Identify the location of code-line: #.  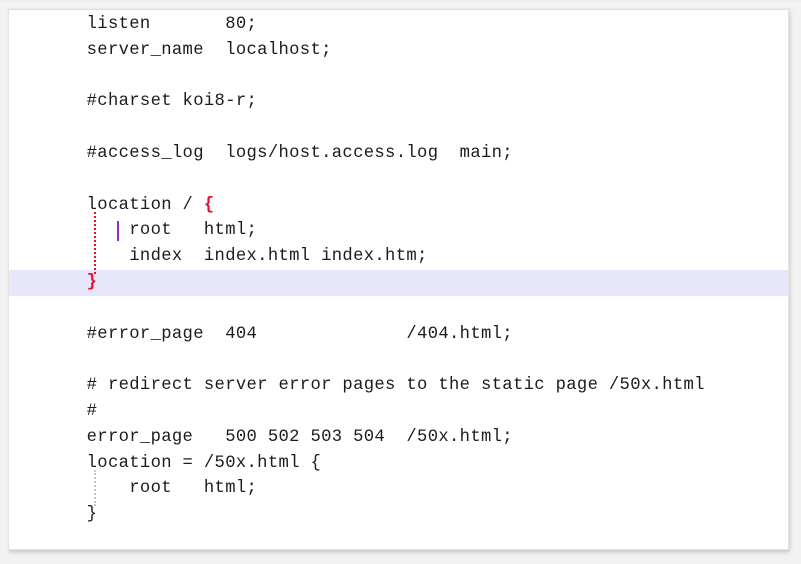
(398, 412).